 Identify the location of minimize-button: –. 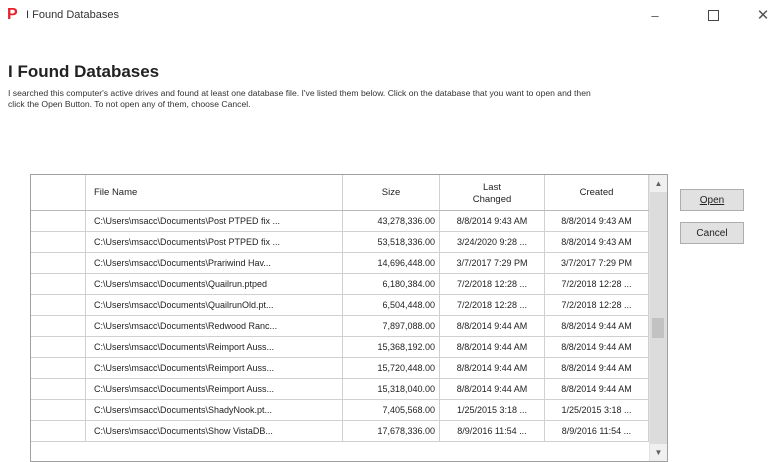
(655, 15).